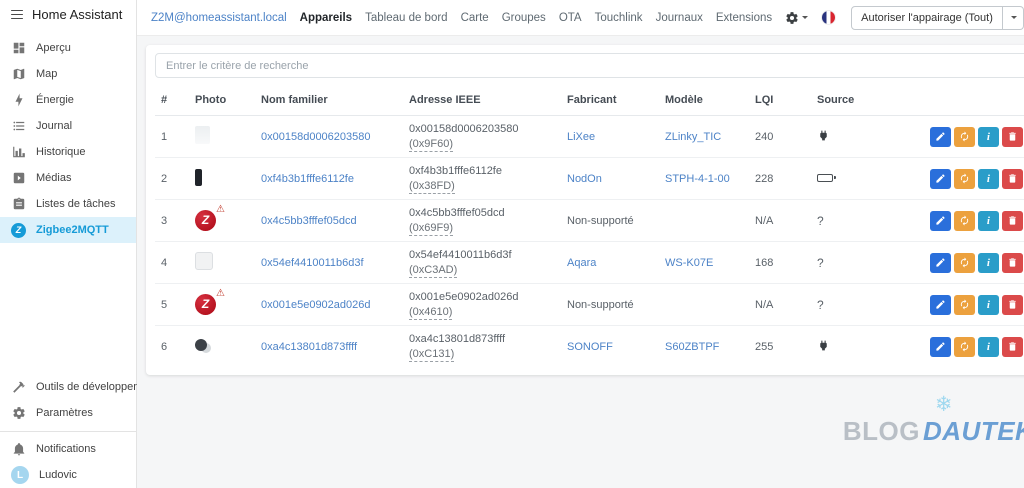 The image size is (1024, 488). Describe the element at coordinates (17, 14) in the screenshot. I see `menu-icon` at that location.